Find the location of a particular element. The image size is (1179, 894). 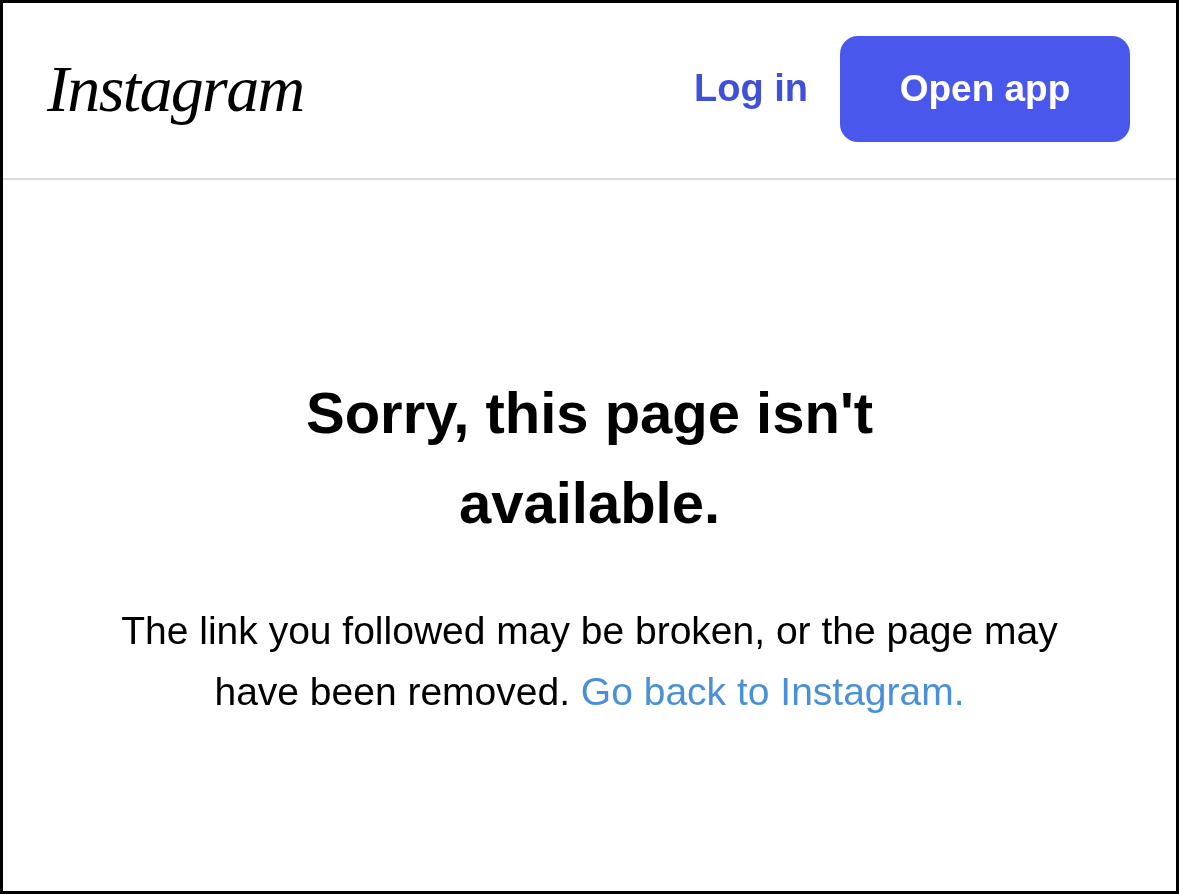

back-link: Go back to Instagram. is located at coordinates (772, 691).